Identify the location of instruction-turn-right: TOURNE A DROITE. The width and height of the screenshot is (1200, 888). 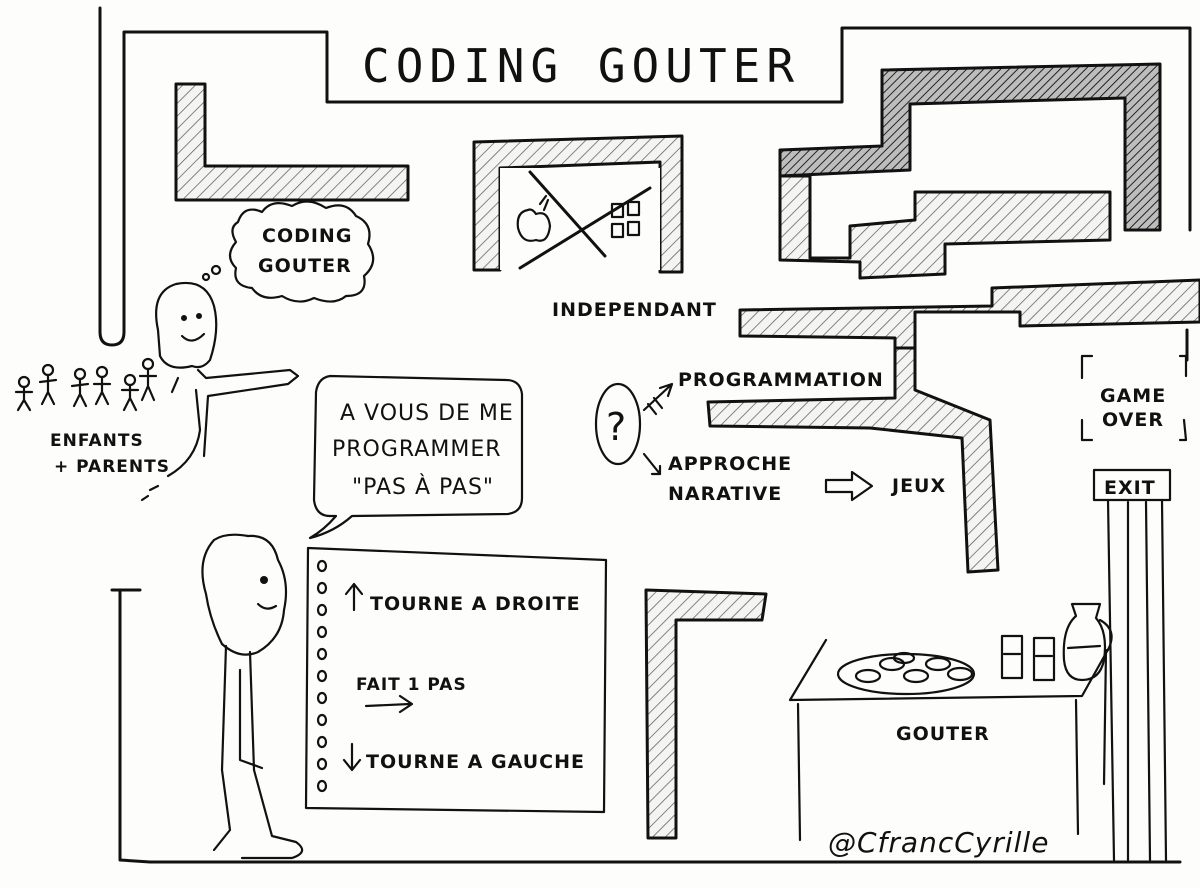
(475, 604).